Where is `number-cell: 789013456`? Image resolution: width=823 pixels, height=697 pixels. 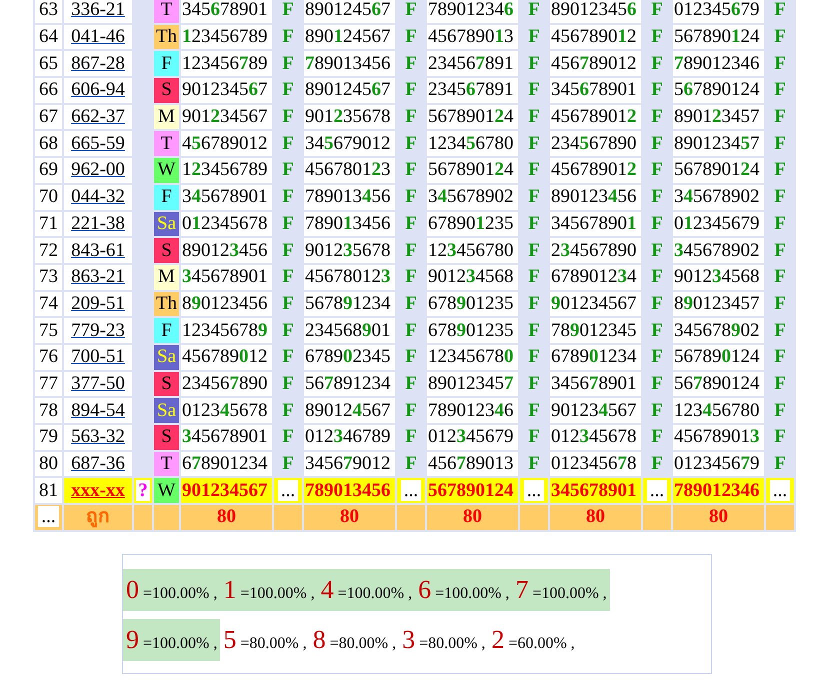
number-cell: 789013456 is located at coordinates (349, 224).